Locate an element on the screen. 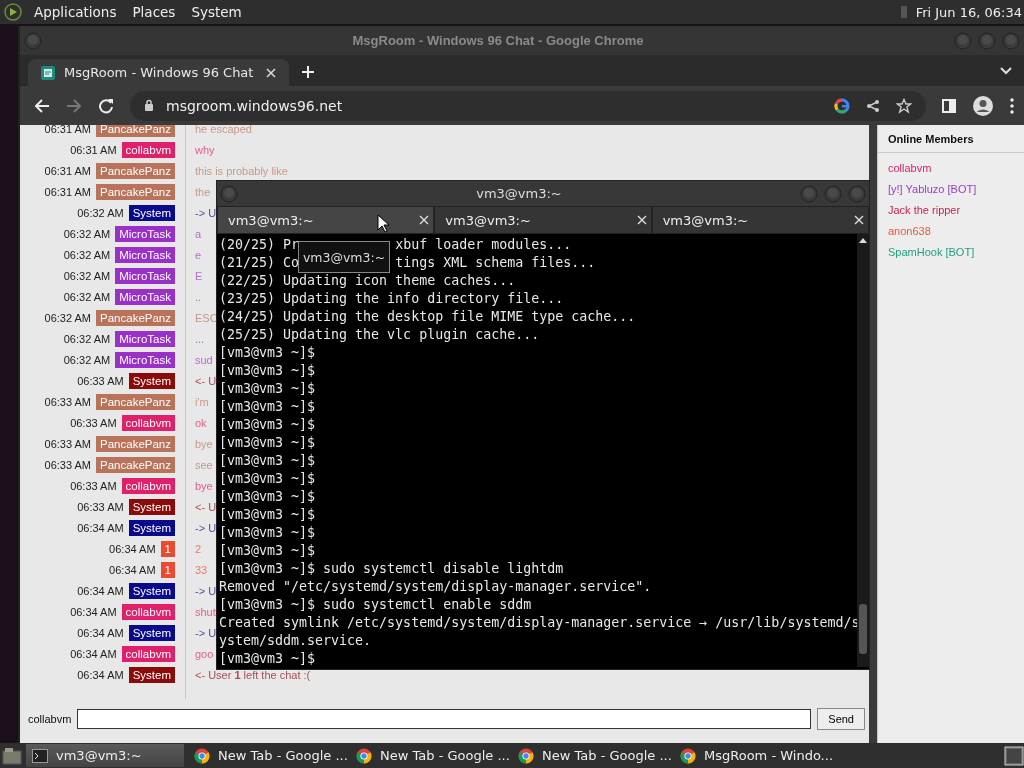  address-bar: msgroom.windows96.net is located at coordinates (528, 105).